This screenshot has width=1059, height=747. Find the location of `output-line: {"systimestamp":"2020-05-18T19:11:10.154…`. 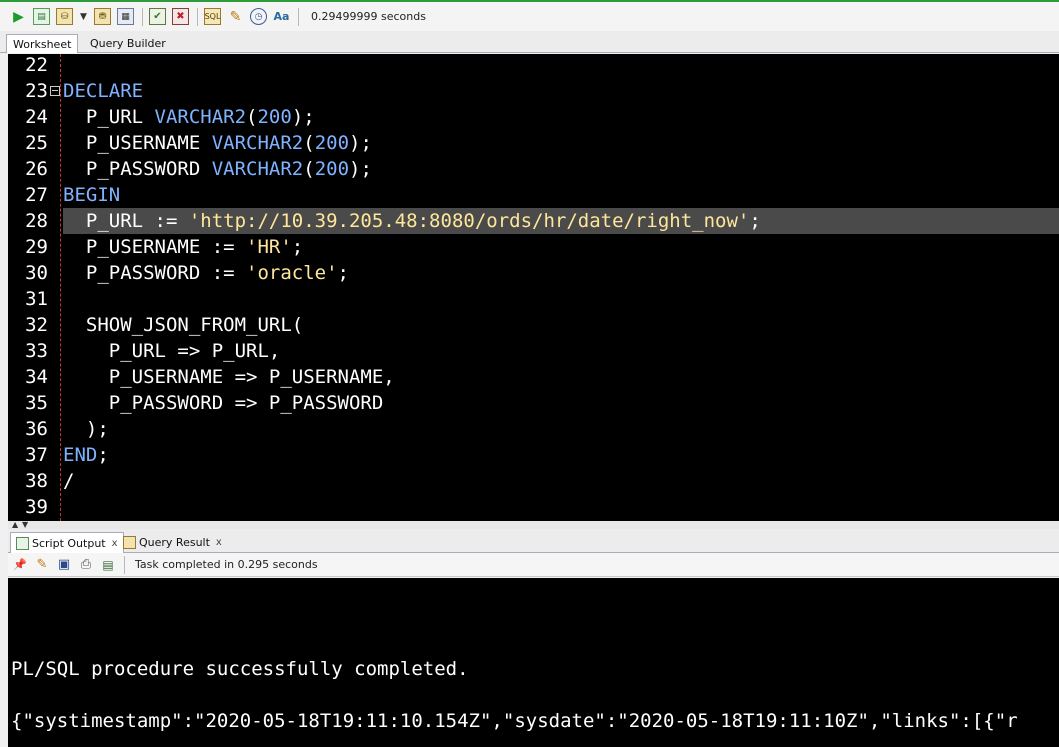

output-line: {"systimestamp":"2020-05-18T19:11:10.154… is located at coordinates (514, 721).